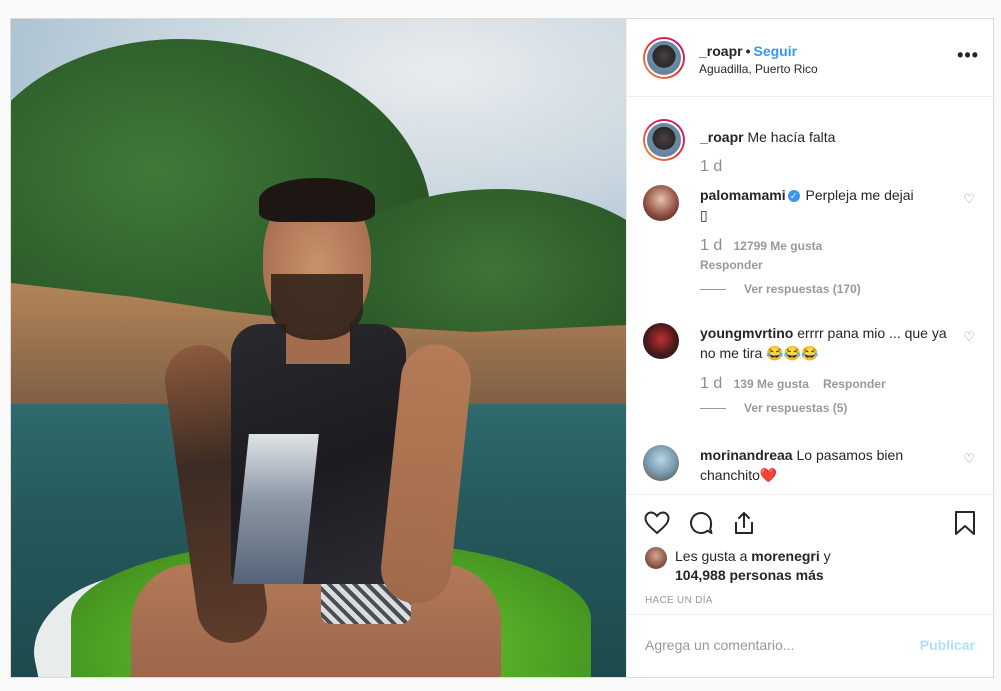 This screenshot has height=691, width=1001. Describe the element at coordinates (802, 289) in the screenshot. I see `view-replies-label: Ver respuestas (170)` at that location.